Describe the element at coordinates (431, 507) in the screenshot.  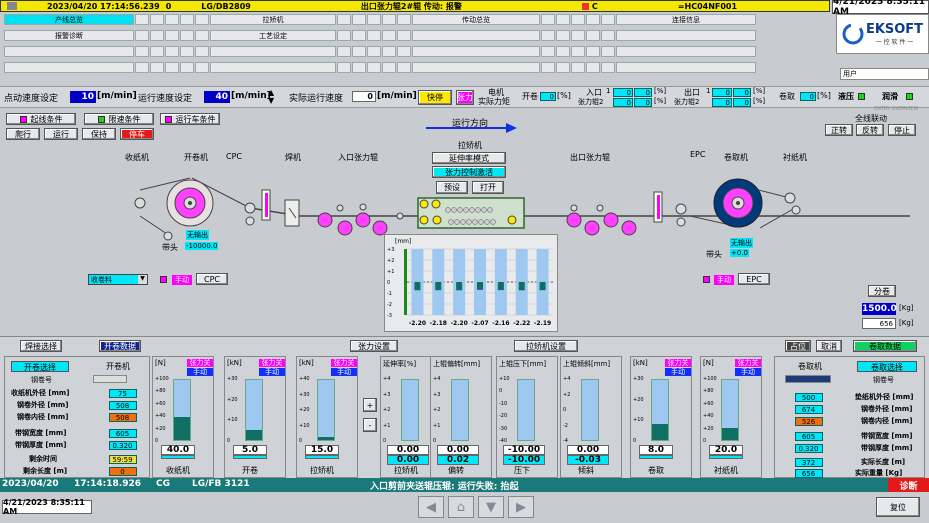
I see `nav-back-icon: ◀` at that location.